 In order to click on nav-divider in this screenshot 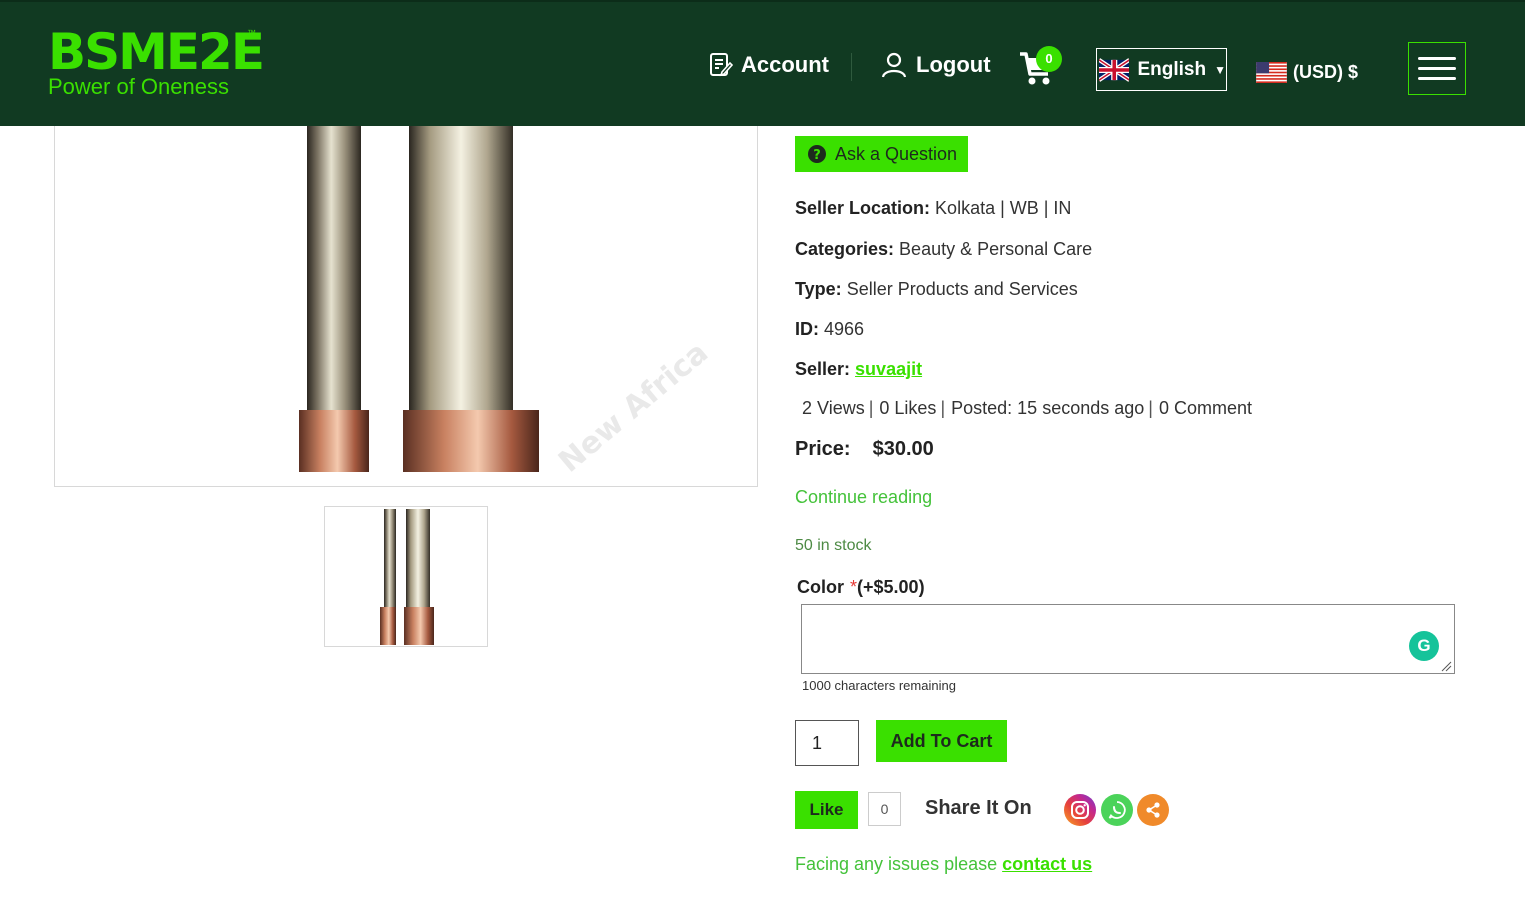, I will do `click(851, 67)`.